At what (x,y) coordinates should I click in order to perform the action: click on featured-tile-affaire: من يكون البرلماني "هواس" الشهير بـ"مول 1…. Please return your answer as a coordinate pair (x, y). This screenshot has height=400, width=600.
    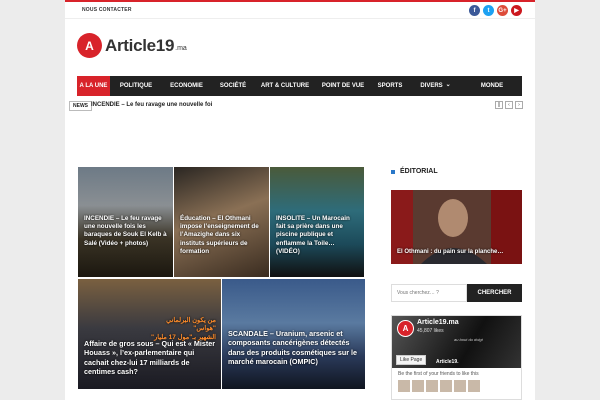
    Looking at the image, I should click on (149, 334).